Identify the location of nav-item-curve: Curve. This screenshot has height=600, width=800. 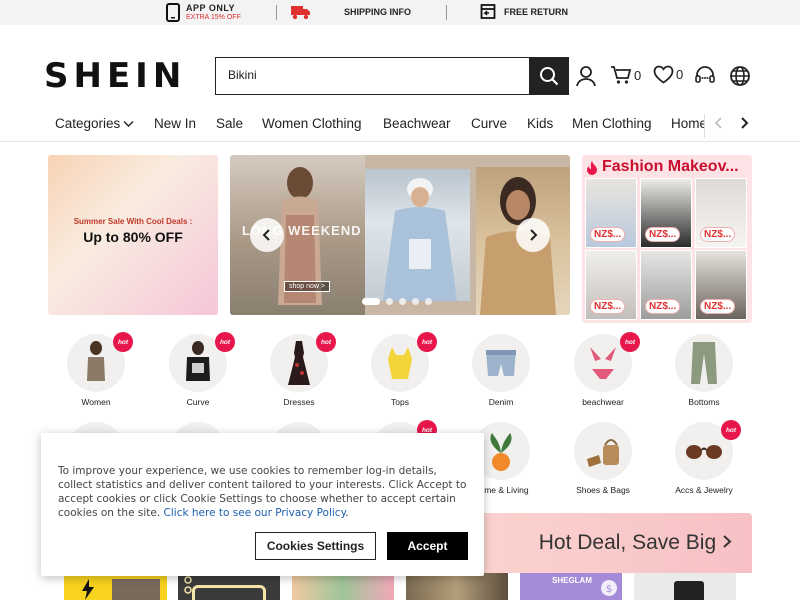
(489, 123).